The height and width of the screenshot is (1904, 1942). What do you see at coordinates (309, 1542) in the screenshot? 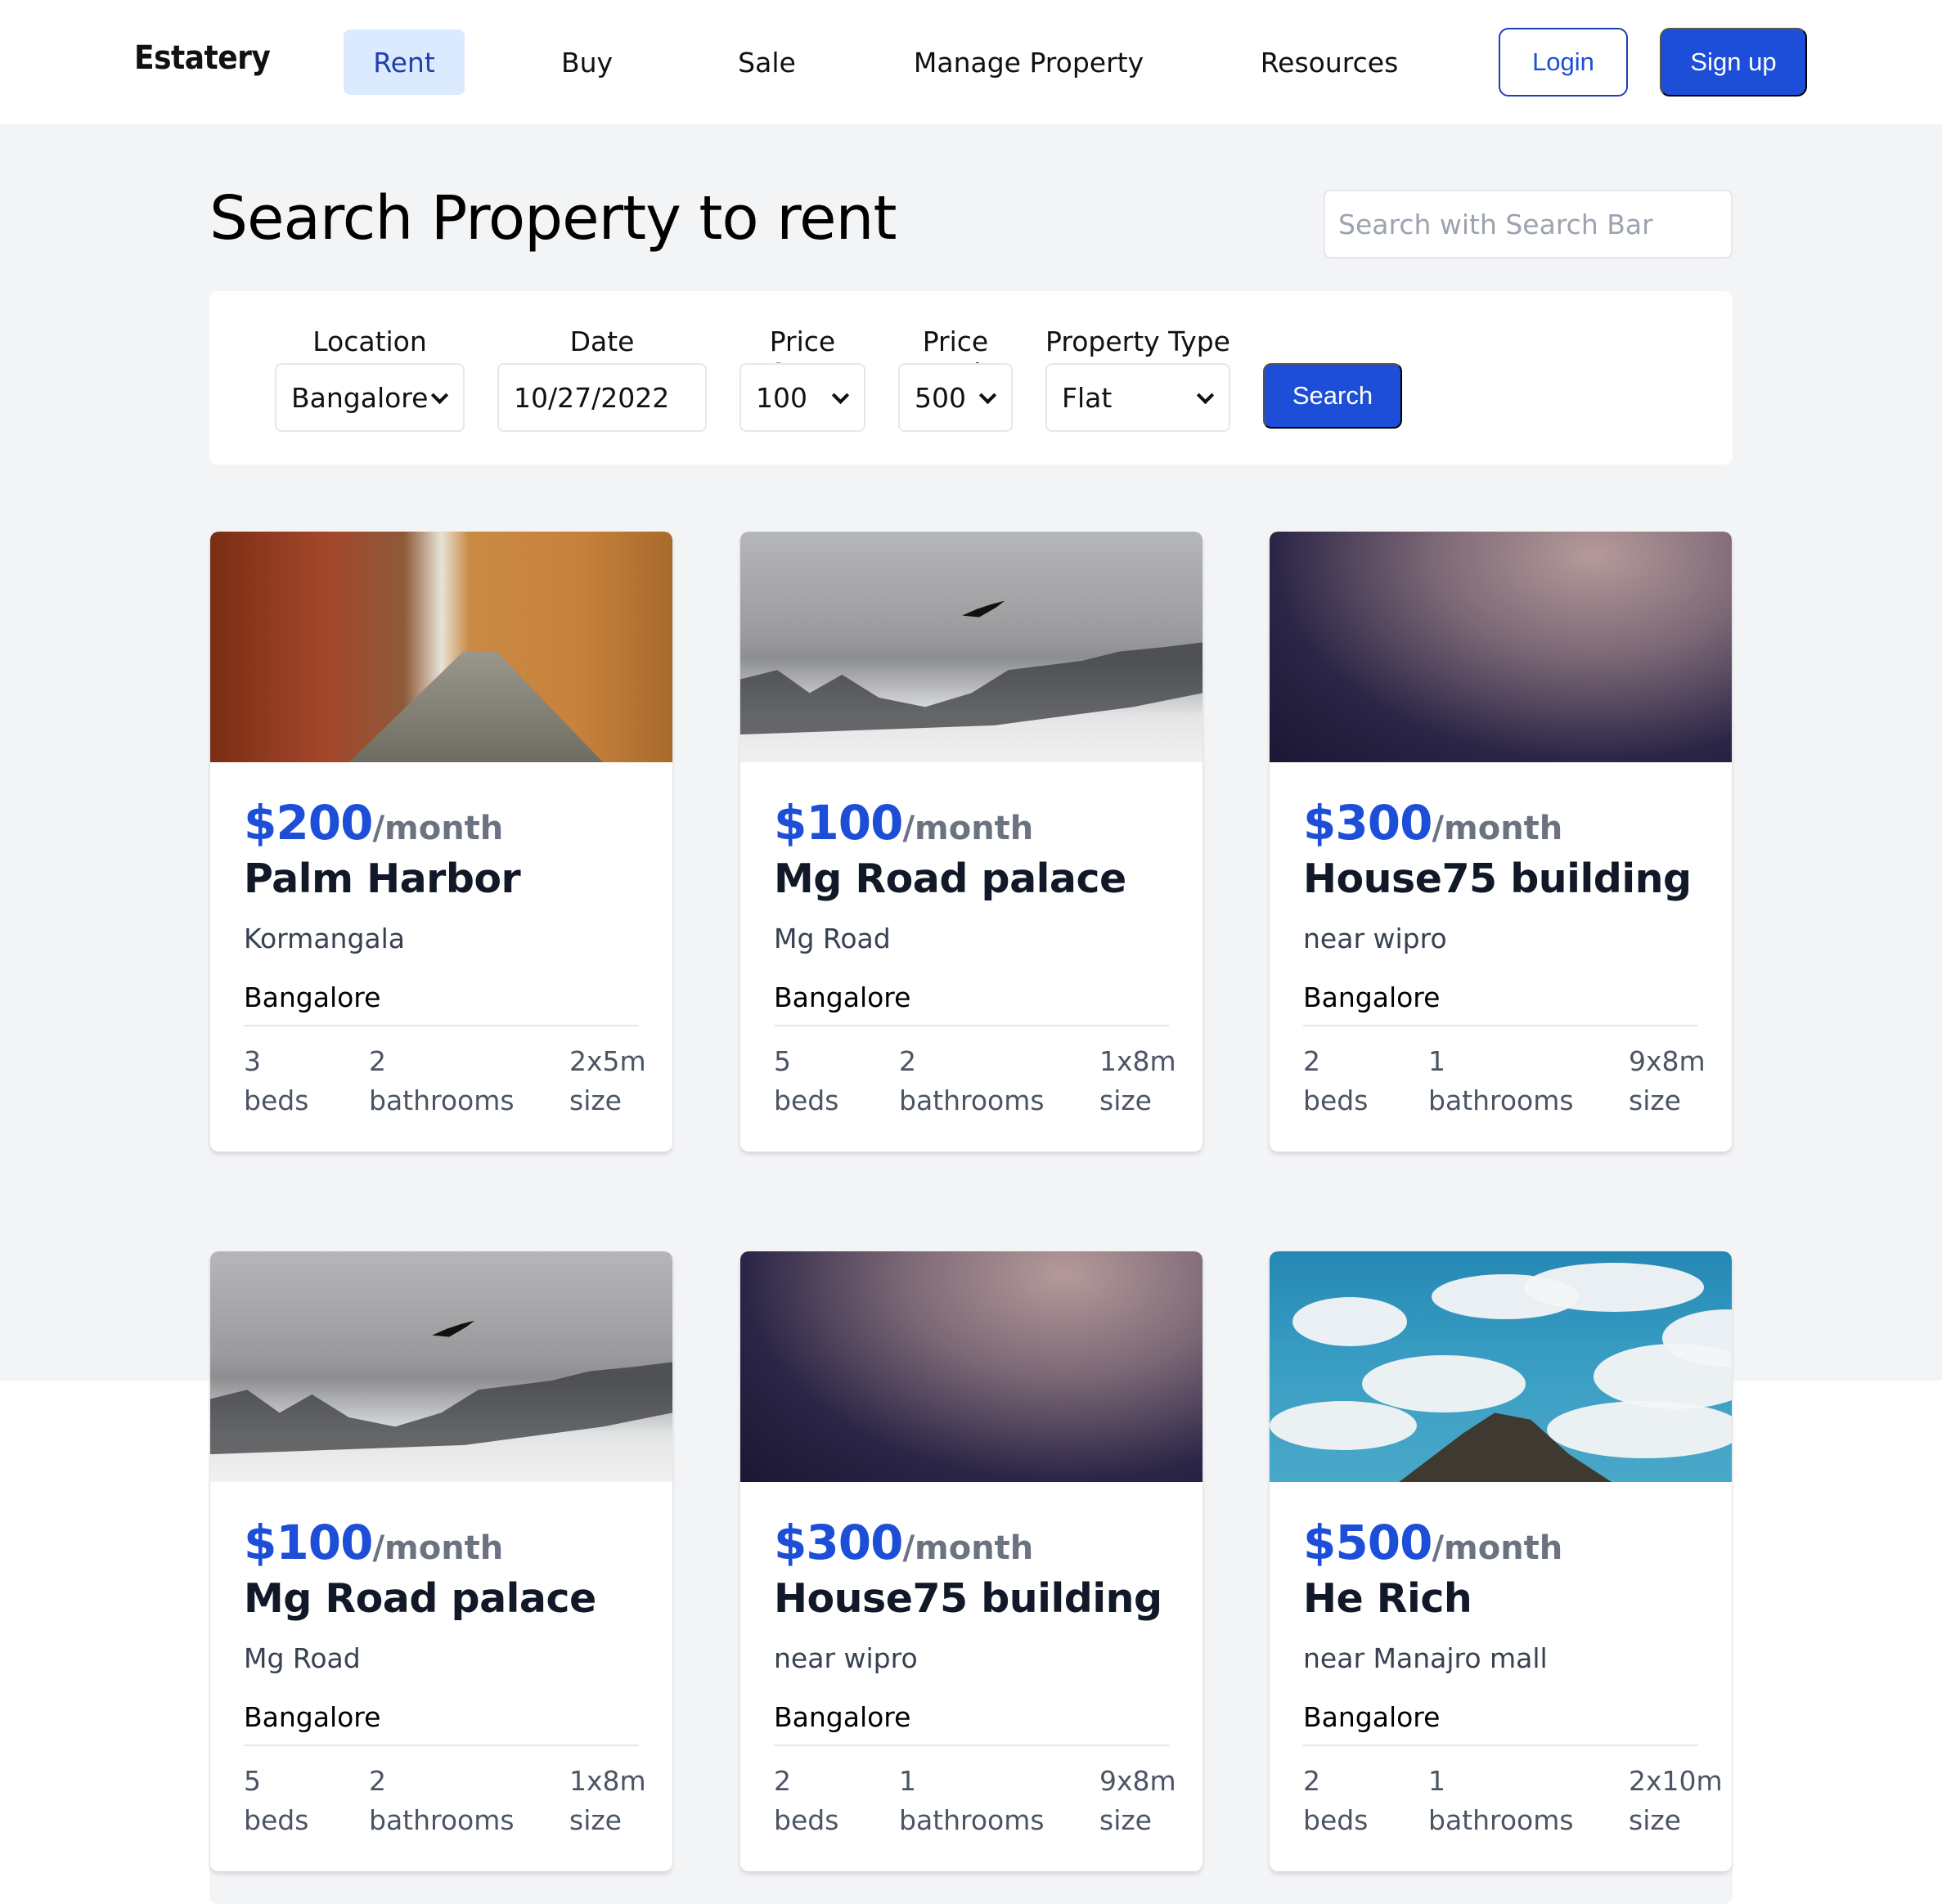
I see `price: $100` at bounding box center [309, 1542].